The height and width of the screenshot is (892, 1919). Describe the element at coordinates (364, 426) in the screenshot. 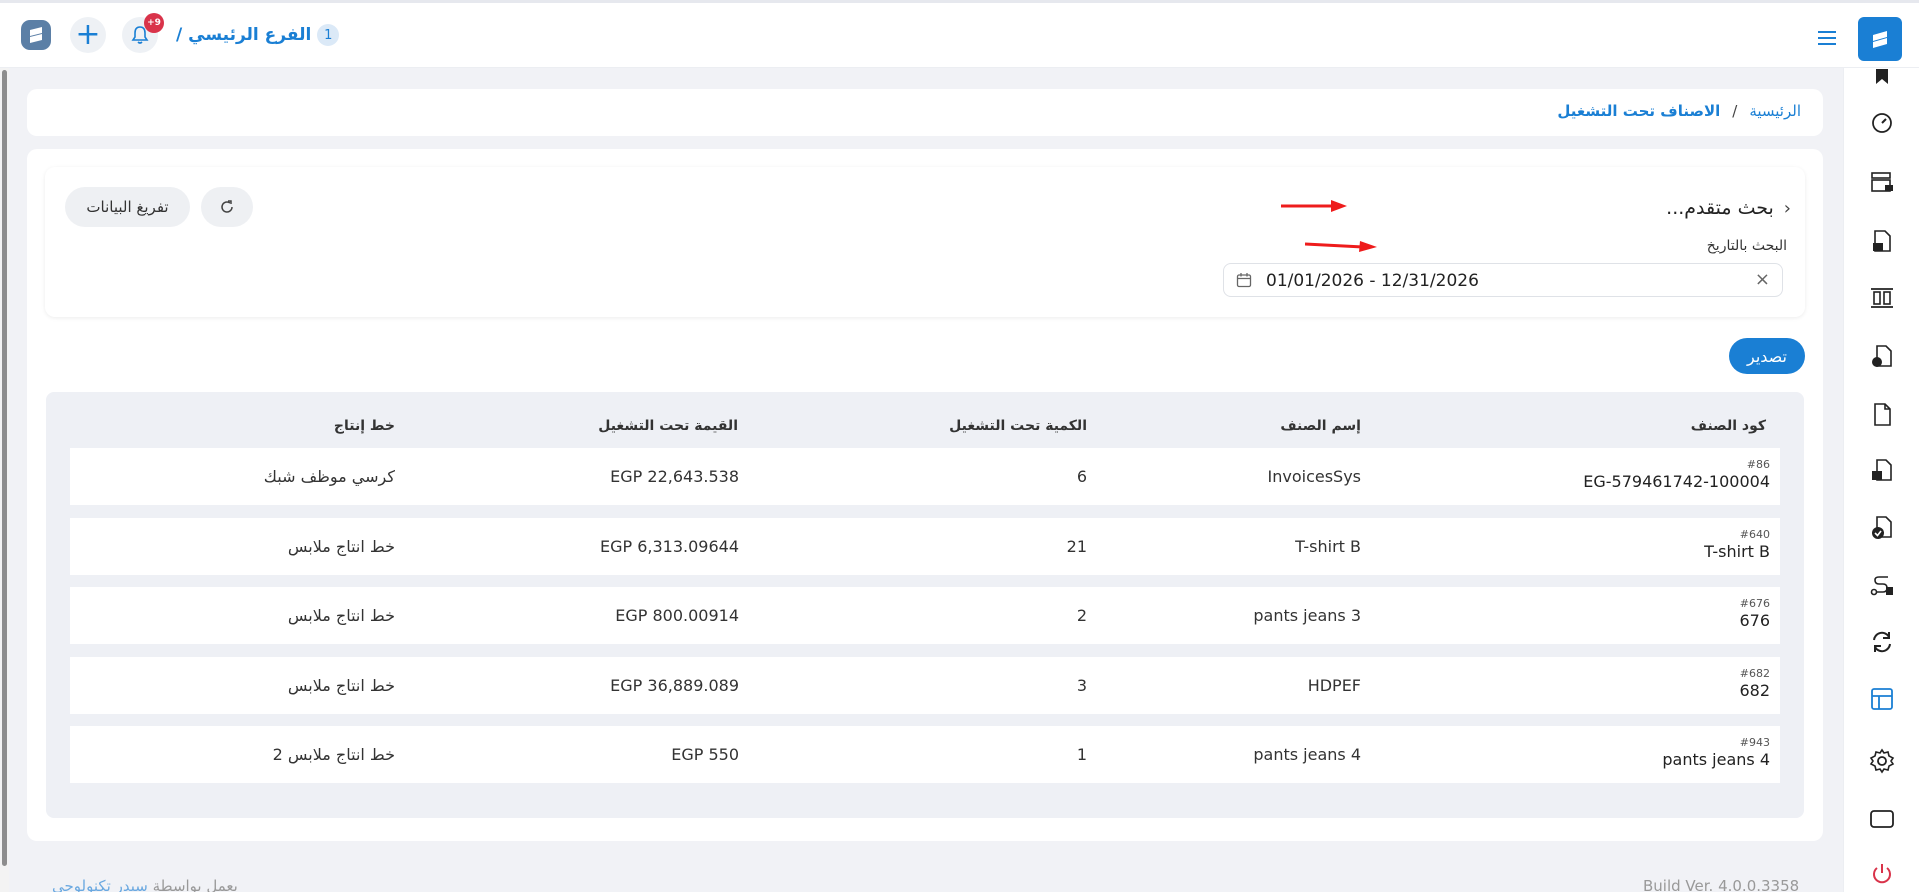

I see `header-production-line: خط إنتاج` at that location.